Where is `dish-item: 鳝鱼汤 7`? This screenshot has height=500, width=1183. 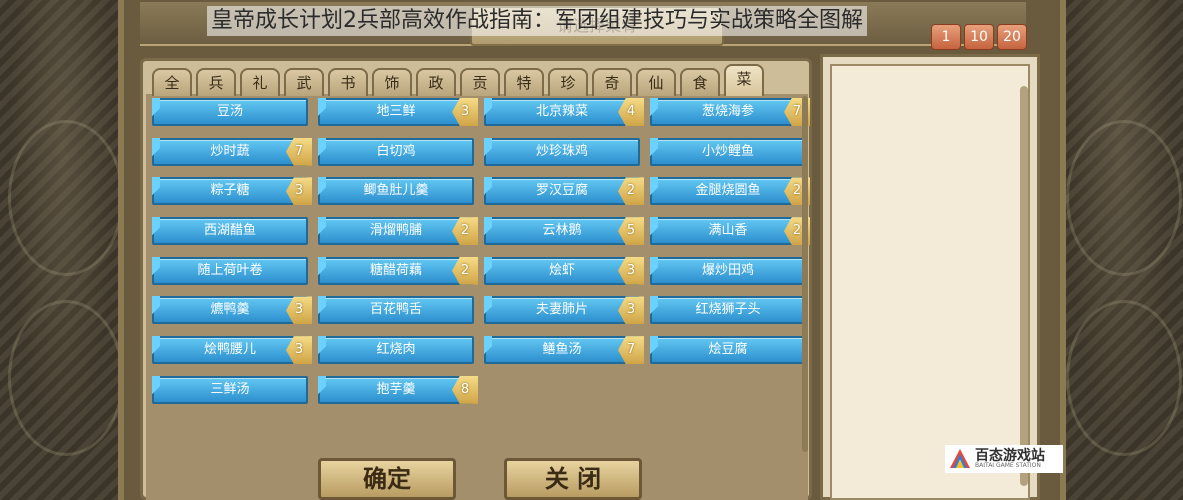 dish-item: 鳝鱼汤 7 is located at coordinates (564, 350).